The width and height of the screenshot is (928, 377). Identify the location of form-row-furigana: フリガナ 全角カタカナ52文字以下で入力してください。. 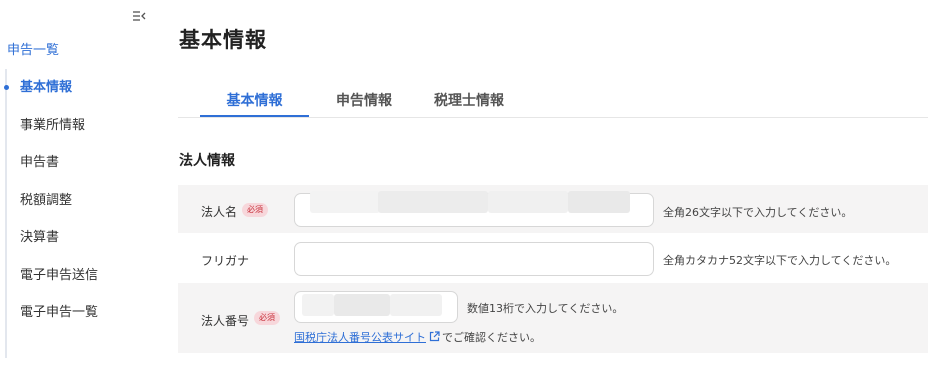
(553, 258).